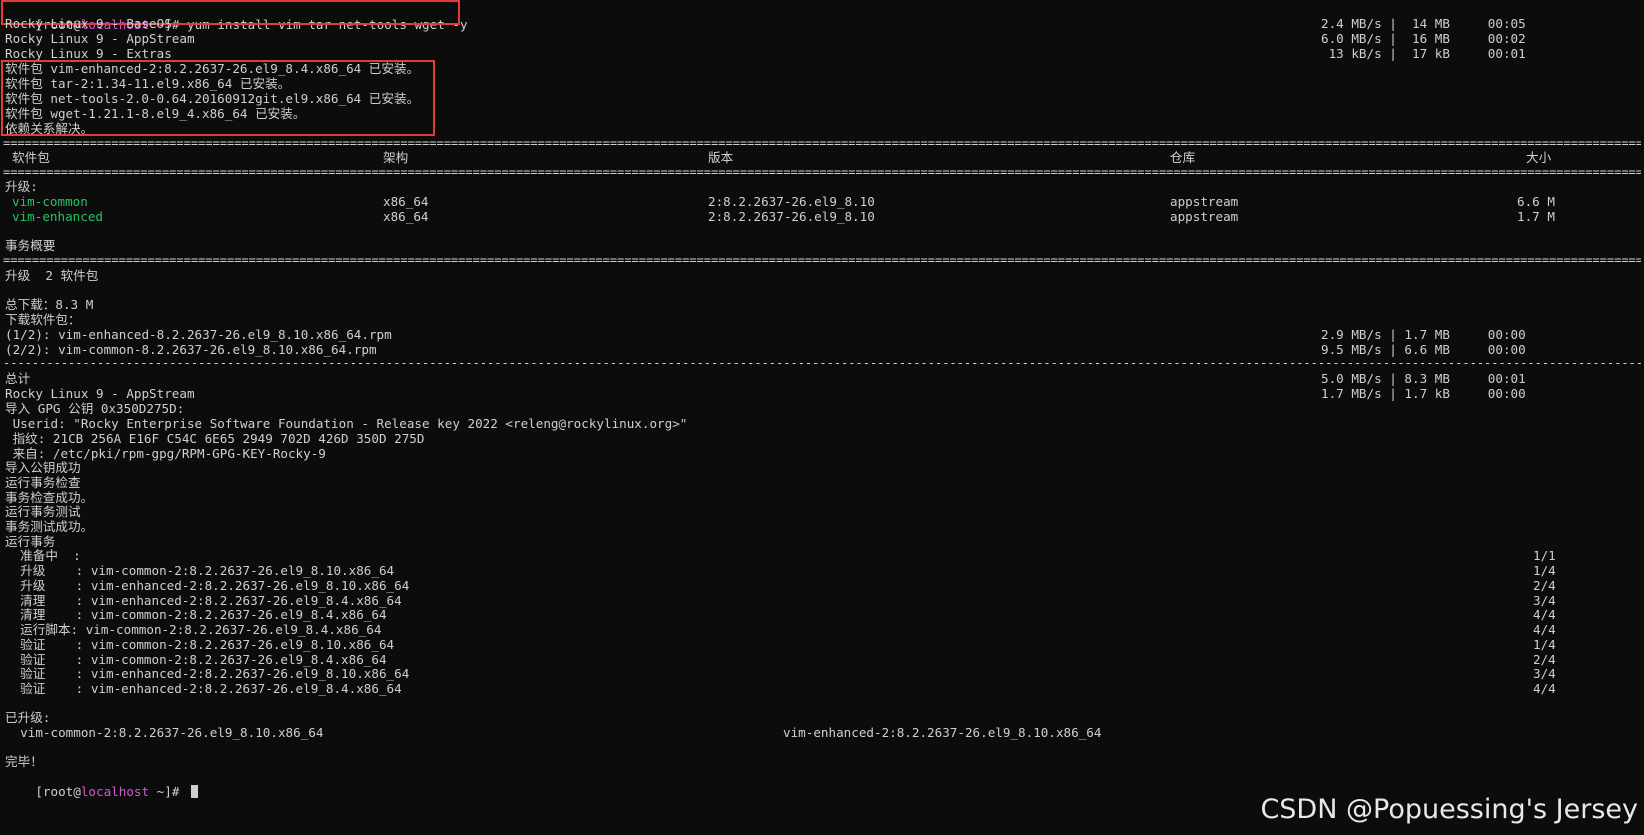 The height and width of the screenshot is (835, 1644). What do you see at coordinates (43, 319) in the screenshot?
I see `downloading-label: 下载软件包：` at bounding box center [43, 319].